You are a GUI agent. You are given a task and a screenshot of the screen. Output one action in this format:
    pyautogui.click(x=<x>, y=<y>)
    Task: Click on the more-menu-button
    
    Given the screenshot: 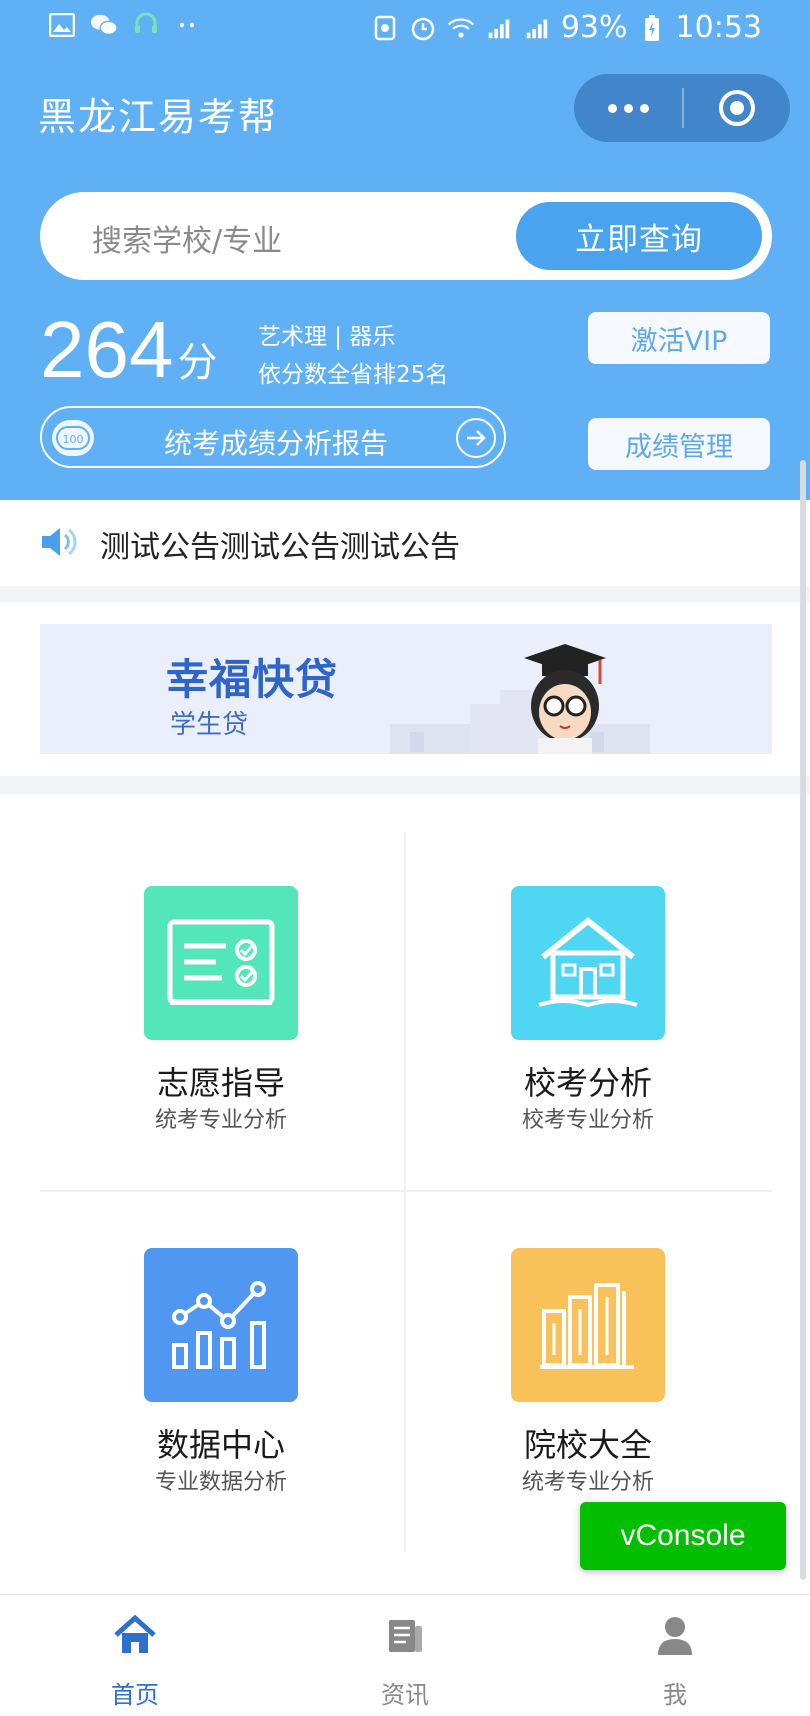 What is the action you would take?
    pyautogui.click(x=628, y=108)
    